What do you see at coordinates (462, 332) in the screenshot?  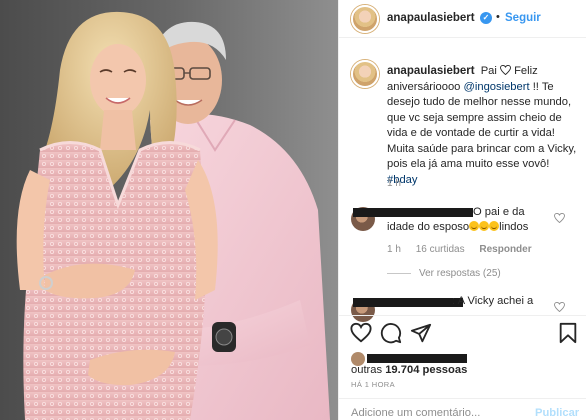 I see `post-actions-bar` at bounding box center [462, 332].